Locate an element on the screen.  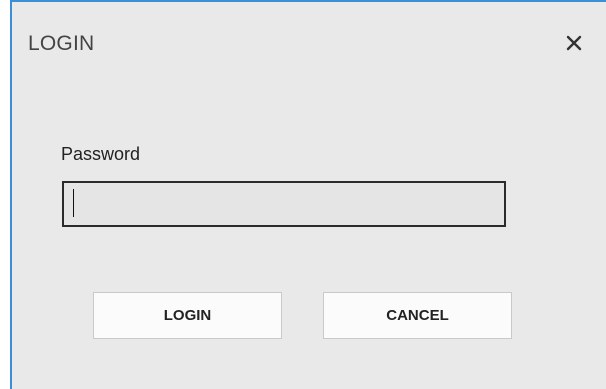
dialog-title: LOGIN is located at coordinates (61, 43).